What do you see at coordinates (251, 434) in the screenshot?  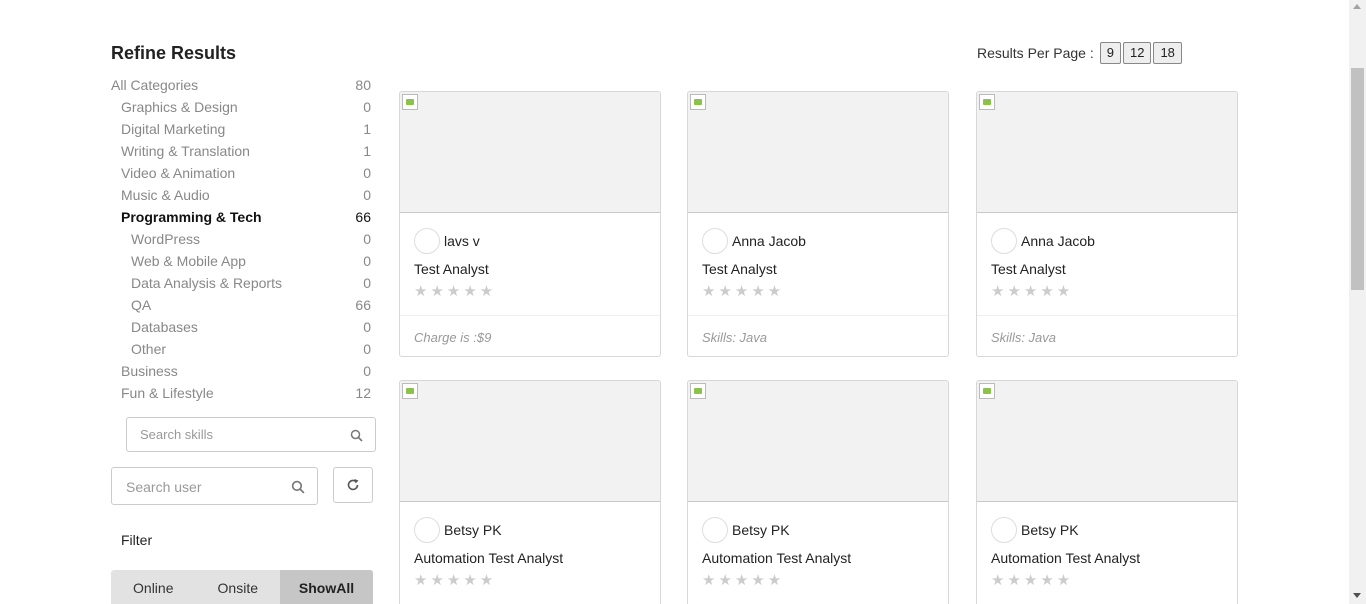 I see `skills-search-input: Search skills` at bounding box center [251, 434].